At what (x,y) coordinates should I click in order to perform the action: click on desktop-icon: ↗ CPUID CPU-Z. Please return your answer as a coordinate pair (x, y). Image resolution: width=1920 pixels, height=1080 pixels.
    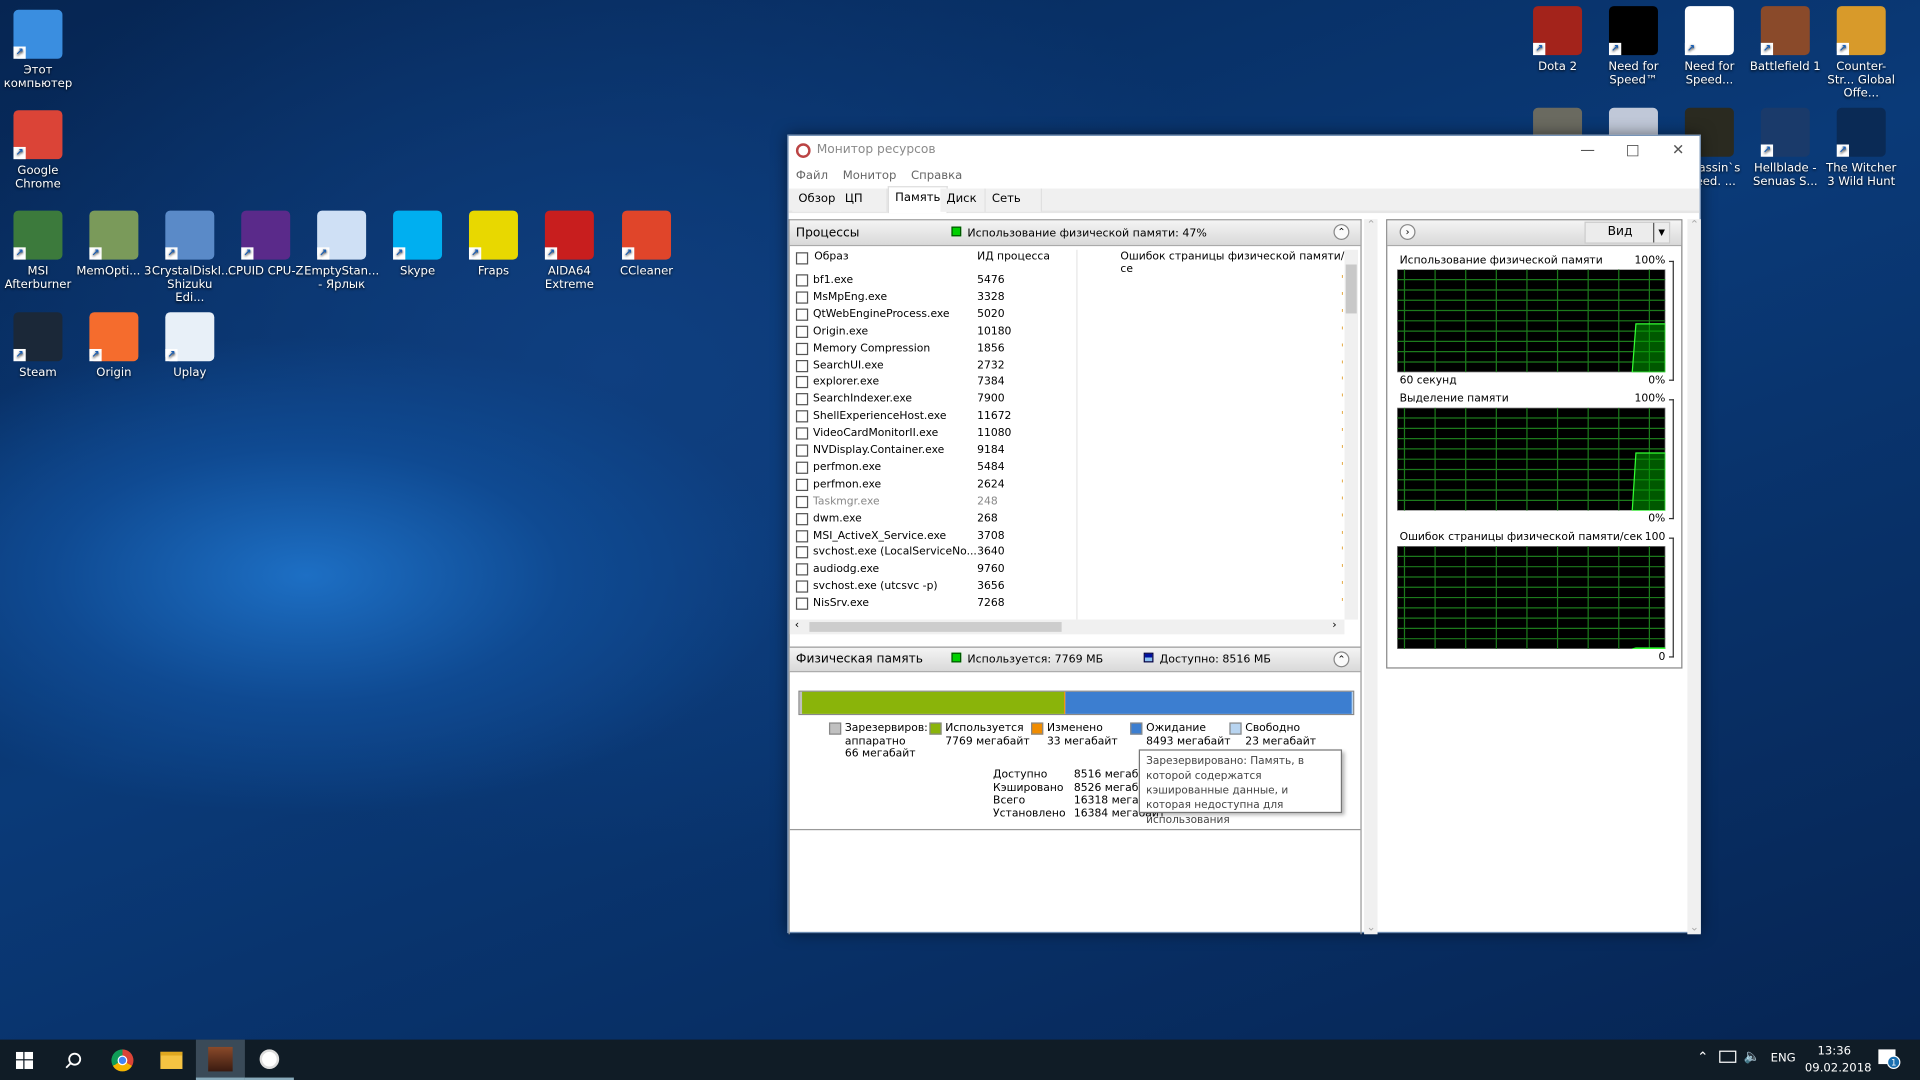
    Looking at the image, I should click on (266, 244).